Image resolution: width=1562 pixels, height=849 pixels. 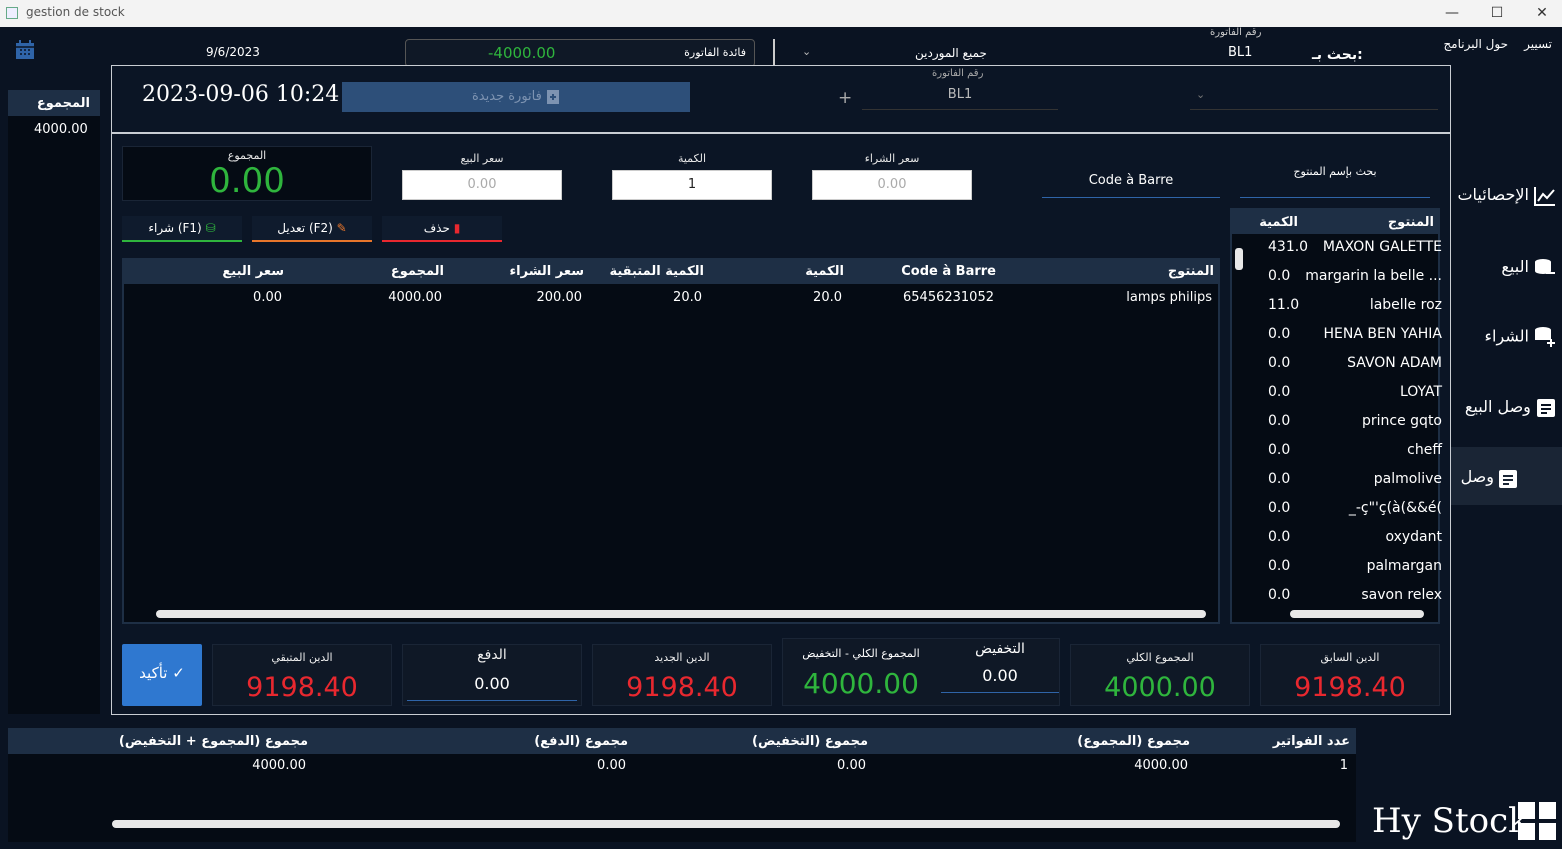 I want to click on product-name: _-ç"'ç(à(&&é(, so click(x=1395, y=508).